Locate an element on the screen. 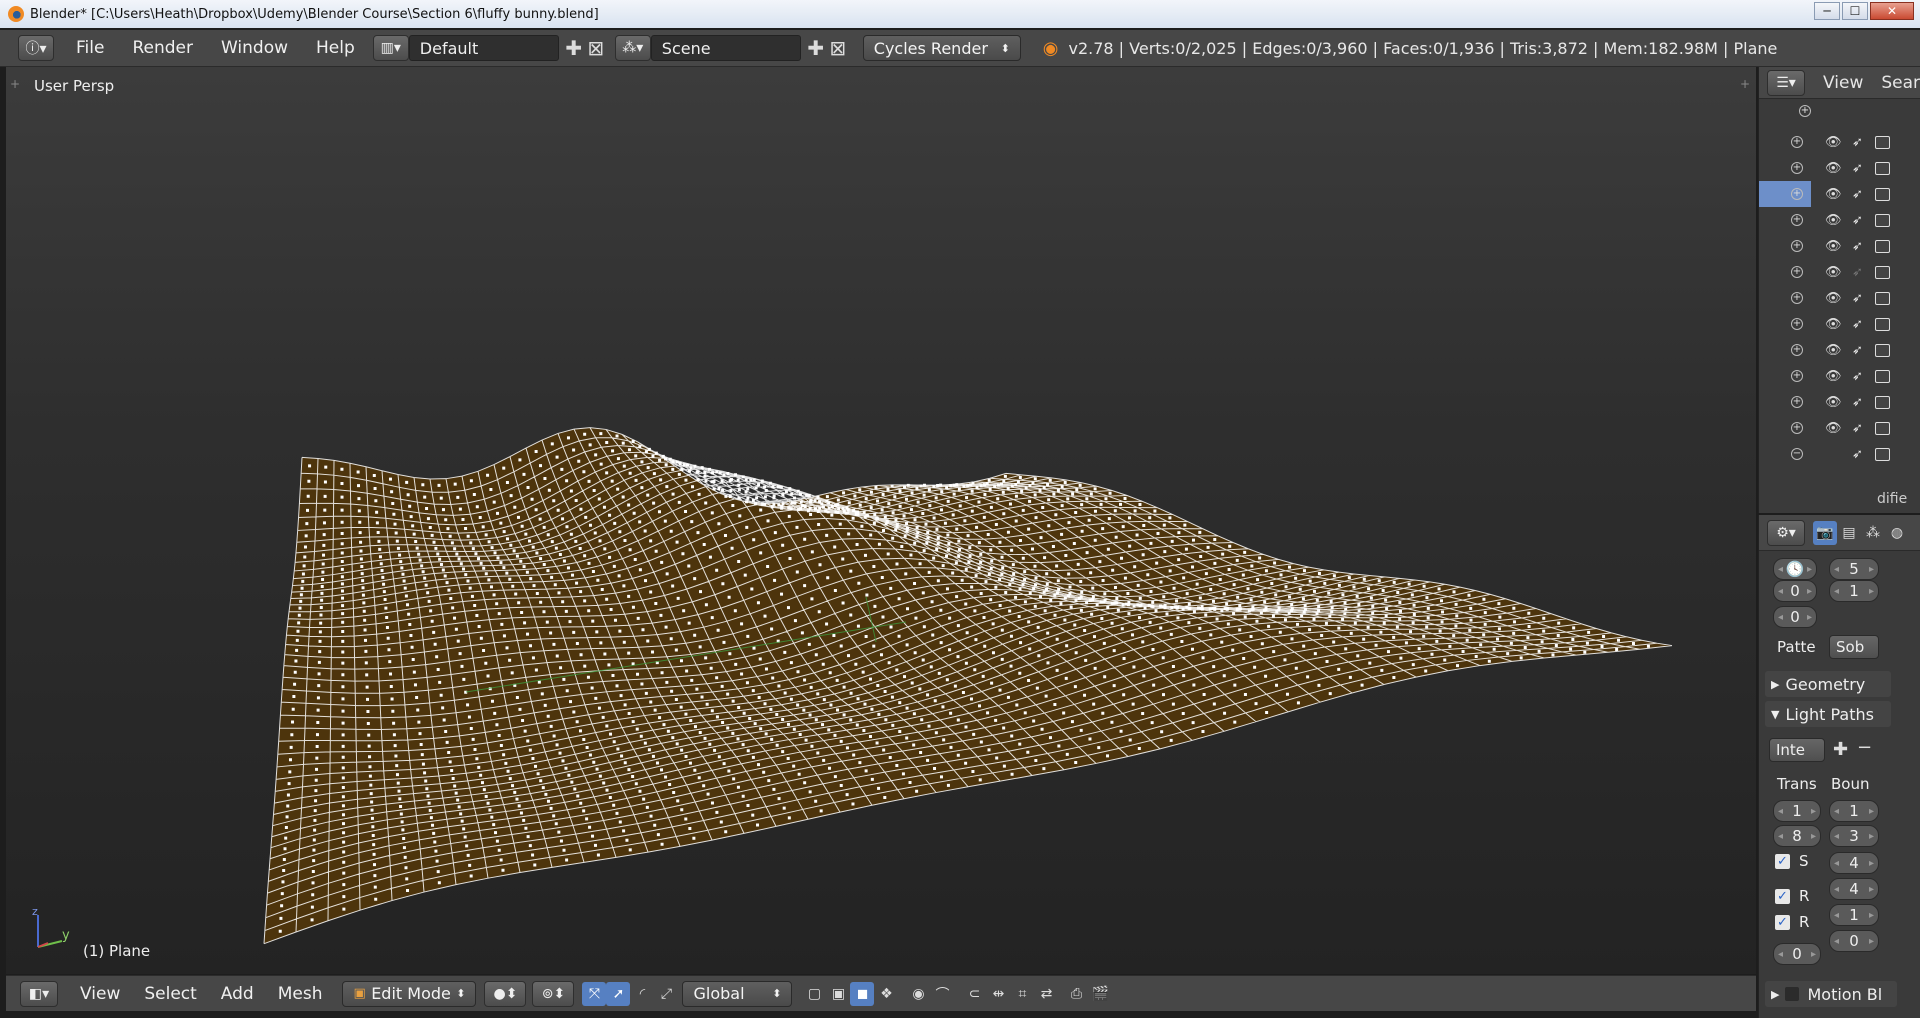 The height and width of the screenshot is (1018, 1920). maximize-button: ☐ is located at coordinates (1855, 11).